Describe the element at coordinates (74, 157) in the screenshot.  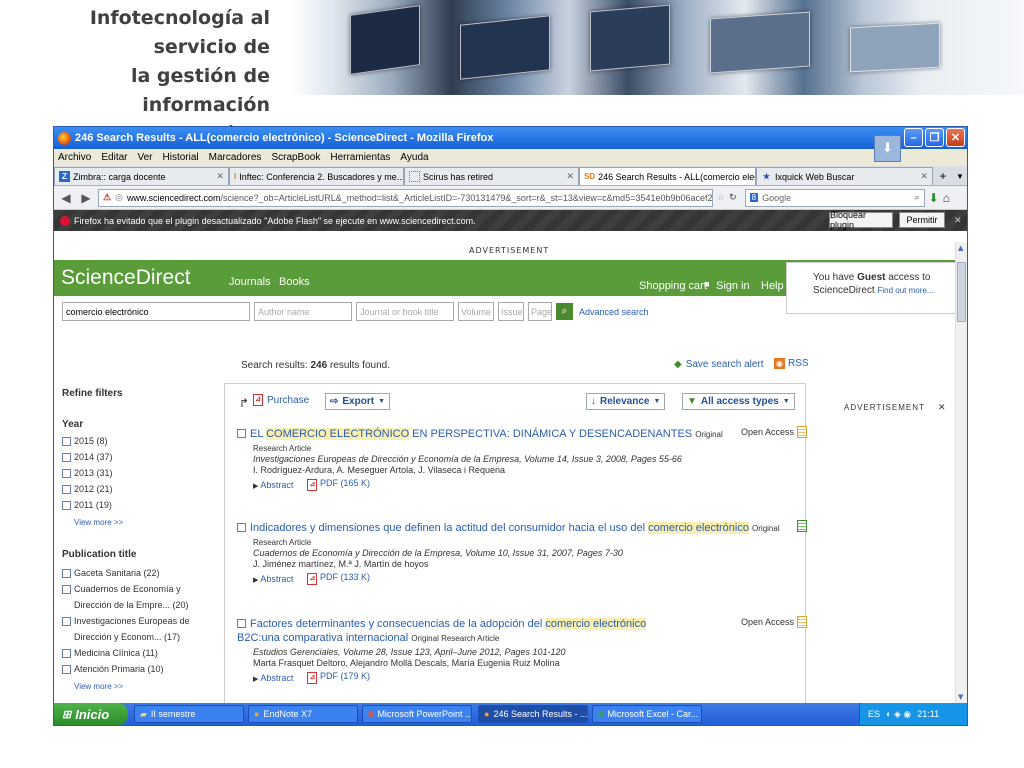
I see `menu-archivo: Archivo` at that location.